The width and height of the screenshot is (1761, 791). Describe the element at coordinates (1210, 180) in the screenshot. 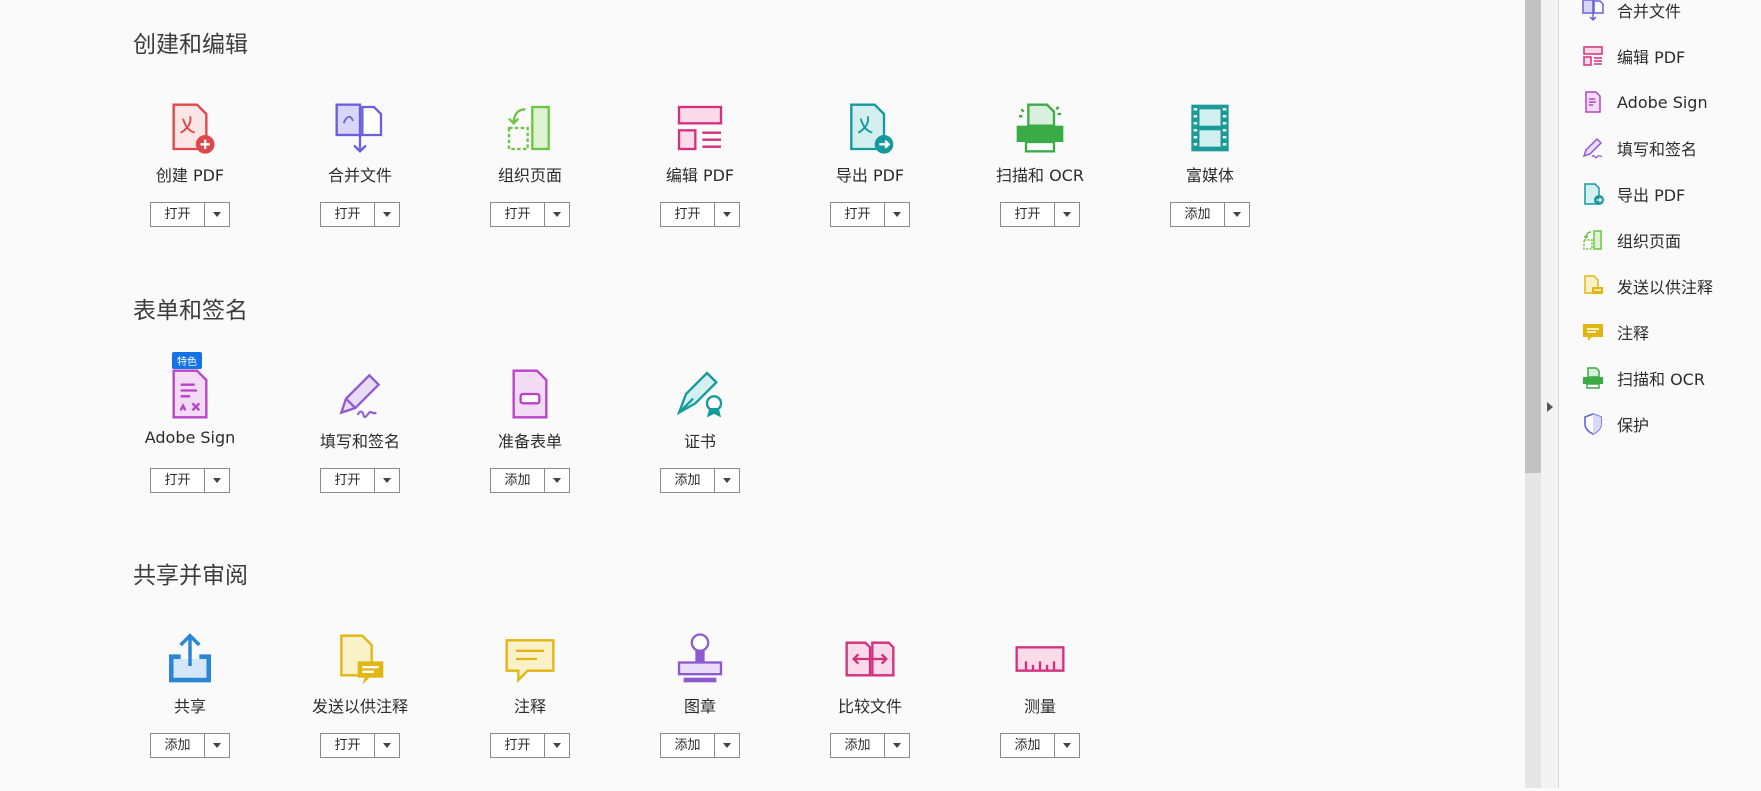

I see `tool-rich-media: 富媒体 添加` at that location.